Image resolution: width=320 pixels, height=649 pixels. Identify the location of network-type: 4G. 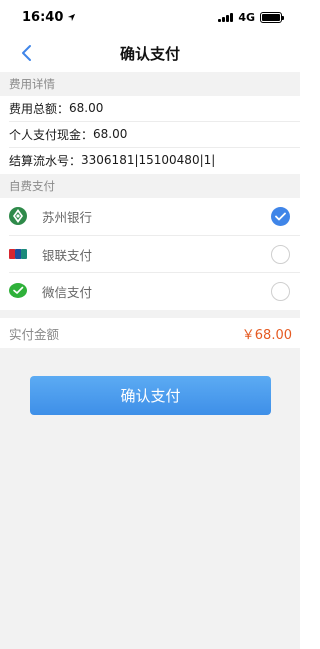
(246, 17).